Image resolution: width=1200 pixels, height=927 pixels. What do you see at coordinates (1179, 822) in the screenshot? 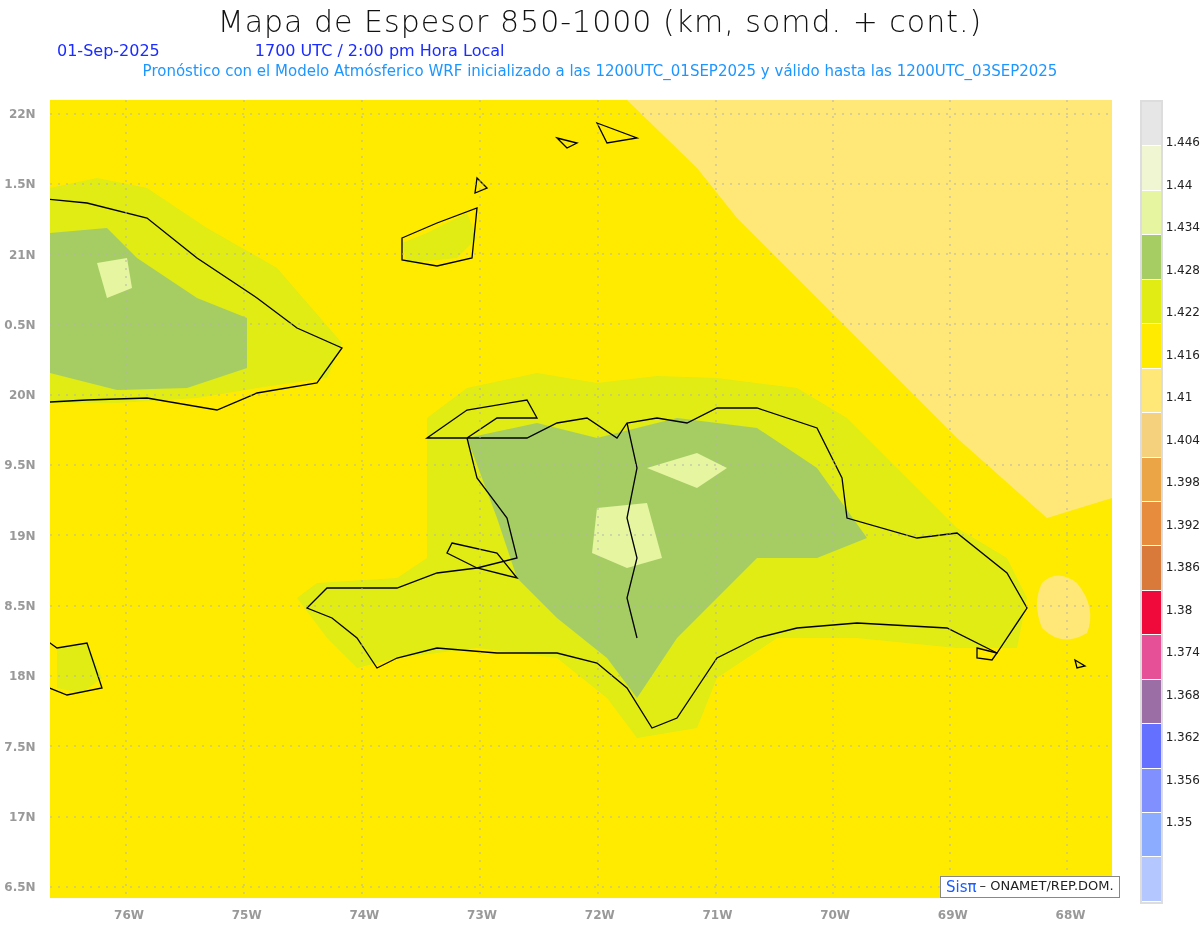
I see `scale-value: 1.35` at bounding box center [1179, 822].